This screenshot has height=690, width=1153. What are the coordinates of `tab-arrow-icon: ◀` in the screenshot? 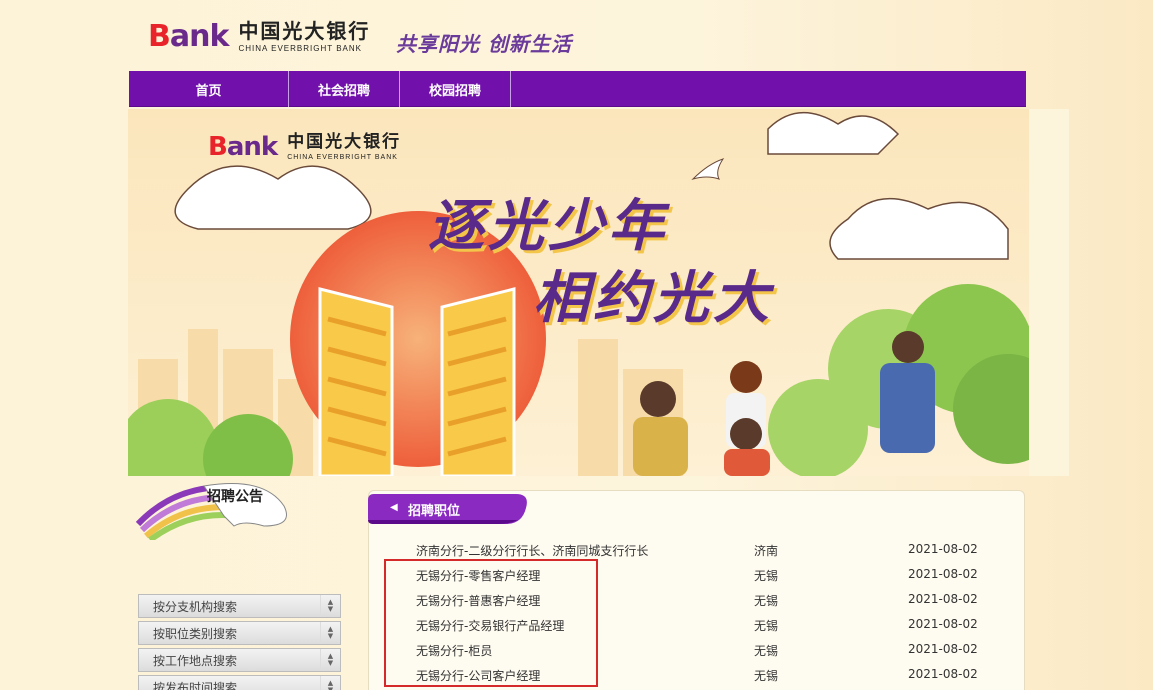 It's located at (394, 507).